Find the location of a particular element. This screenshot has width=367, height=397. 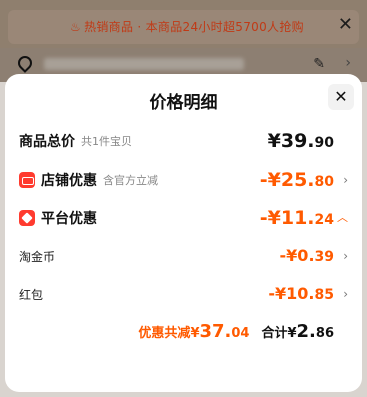

price-summary: 优惠共减 ¥37.04 合计 ¥2.86 is located at coordinates (236, 336).